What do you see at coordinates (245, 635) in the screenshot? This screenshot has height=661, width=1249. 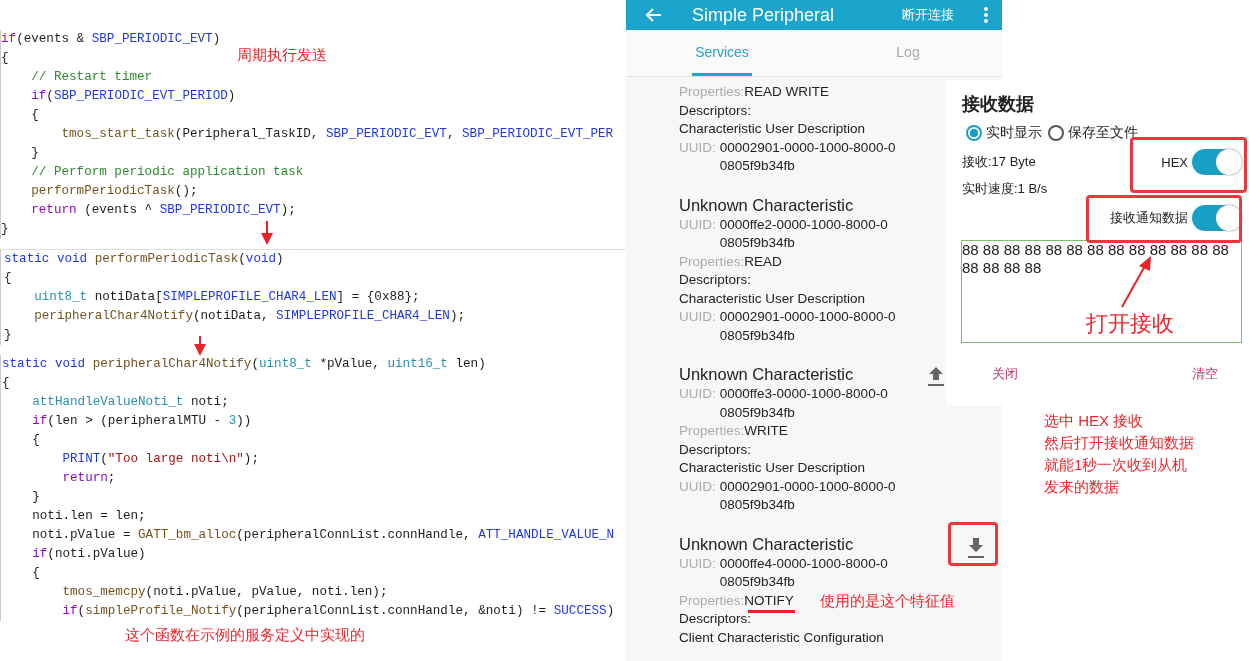 I see `annotation-text: 这个函数在示例的服务定义中实现的` at bounding box center [245, 635].